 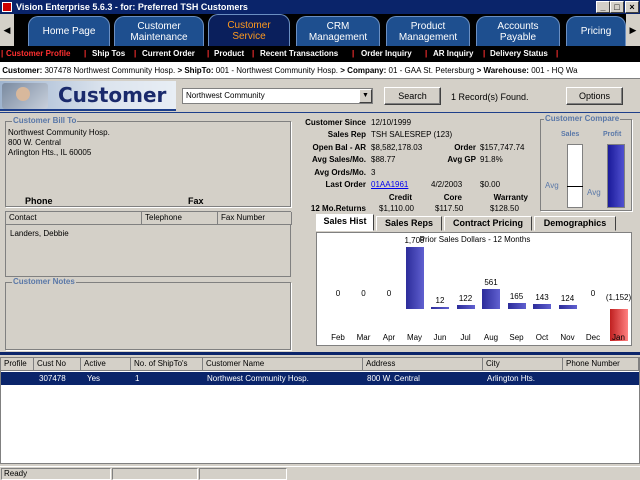 I want to click on status-text: Ready, so click(x=56, y=474).